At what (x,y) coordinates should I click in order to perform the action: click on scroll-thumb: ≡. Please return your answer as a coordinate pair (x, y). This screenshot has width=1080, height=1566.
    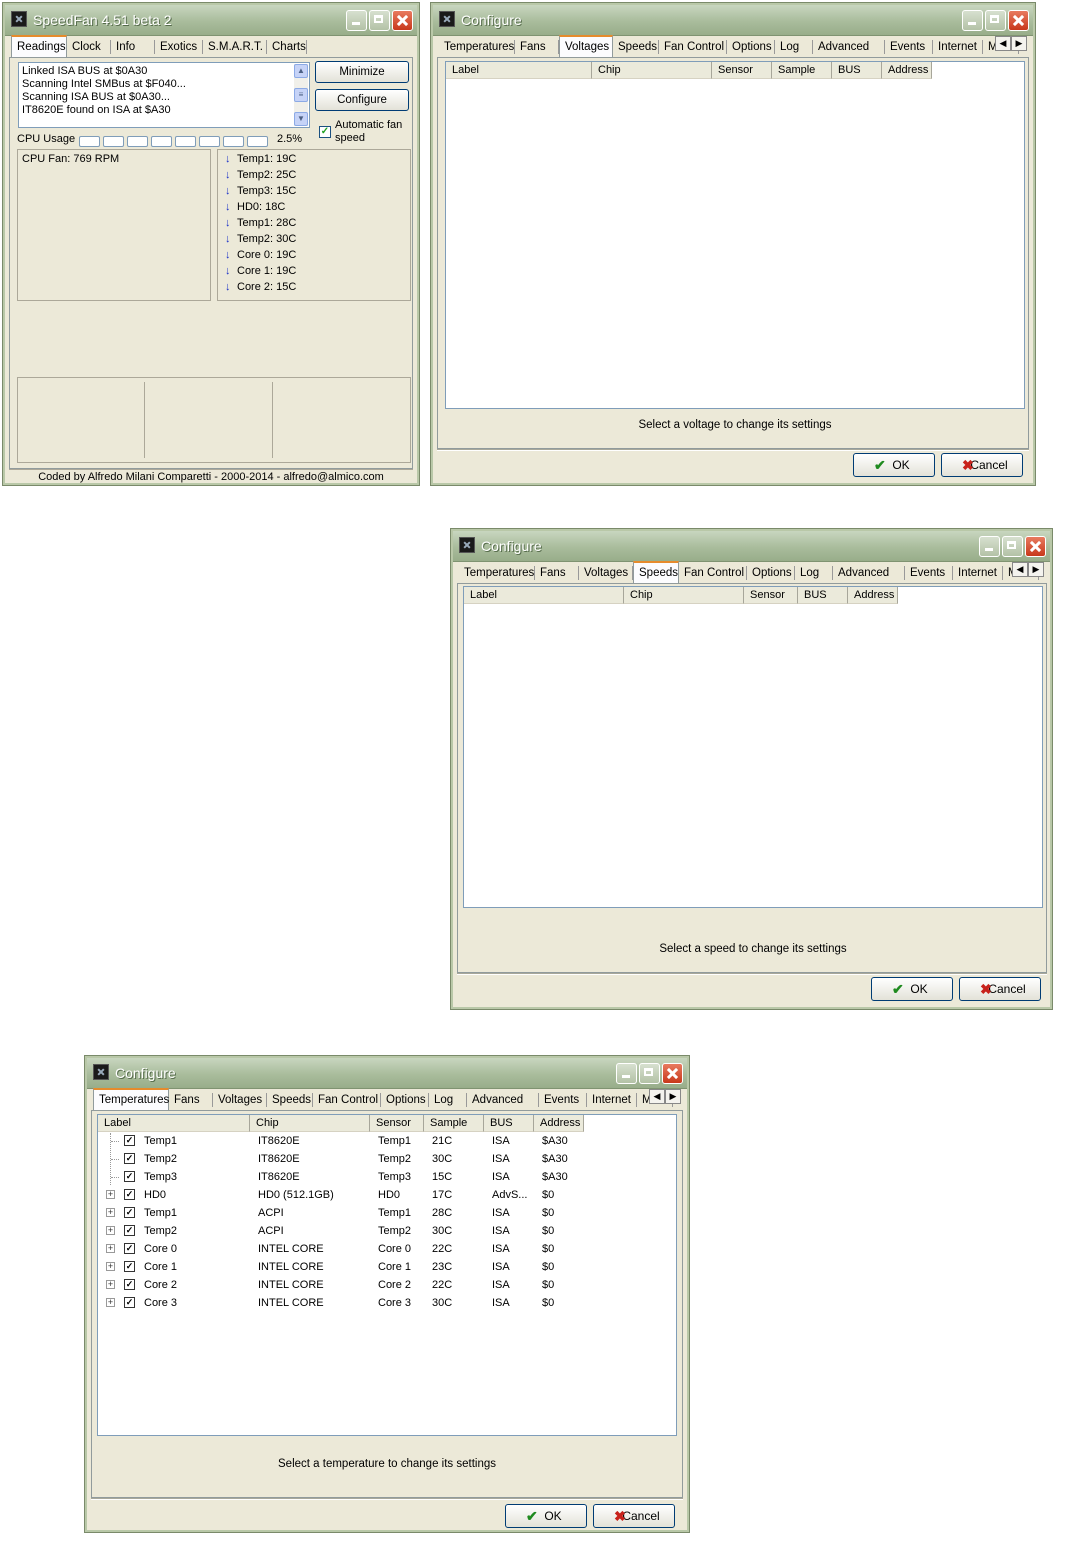
    Looking at the image, I should click on (301, 95).